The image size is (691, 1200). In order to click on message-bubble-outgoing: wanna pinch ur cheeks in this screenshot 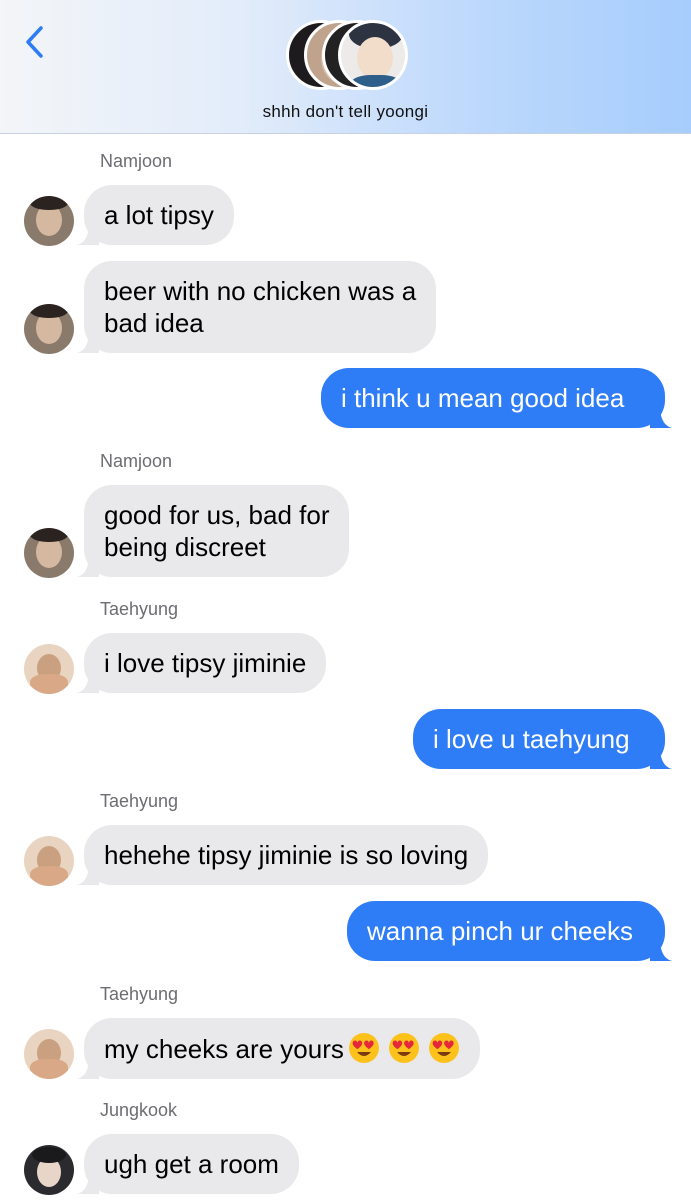, I will do `click(509, 931)`.